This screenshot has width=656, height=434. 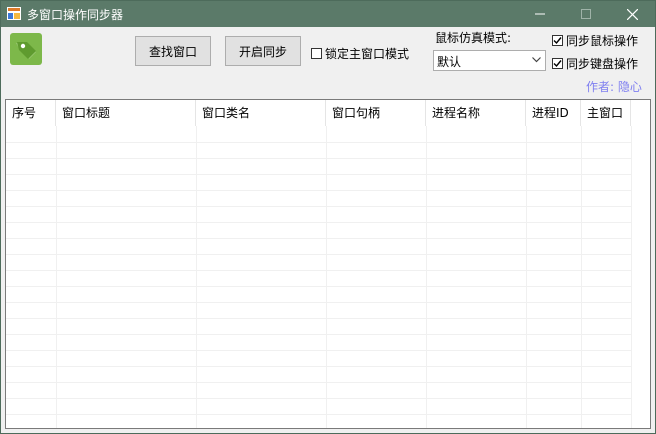 I want to click on column-header-window-class: 窗口类名, so click(x=261, y=113).